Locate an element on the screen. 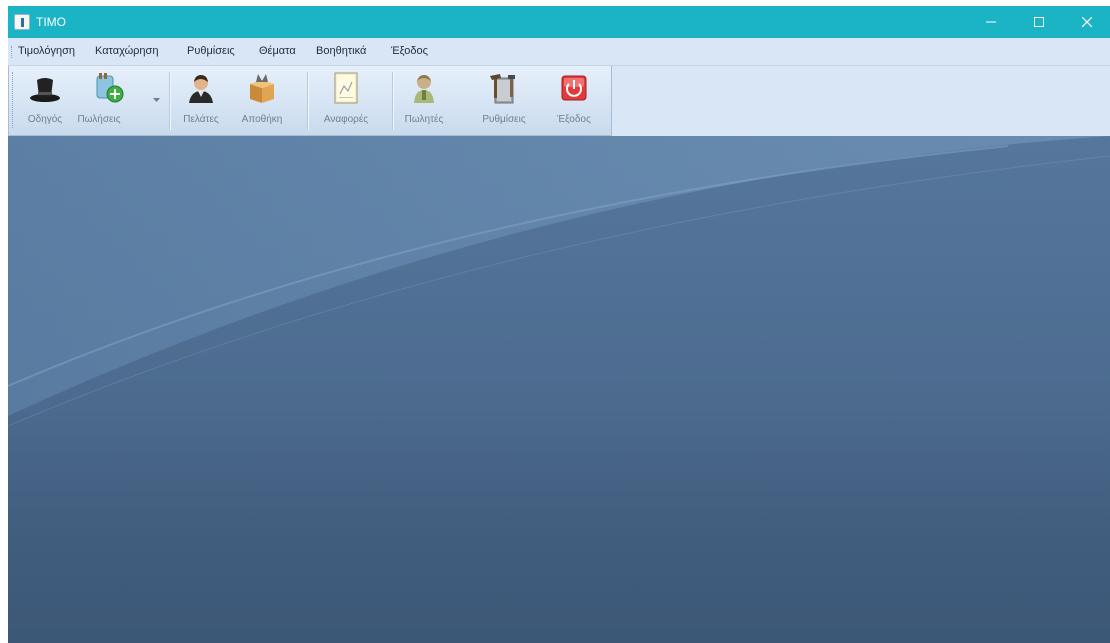  top-hat-icon is located at coordinates (45, 90).